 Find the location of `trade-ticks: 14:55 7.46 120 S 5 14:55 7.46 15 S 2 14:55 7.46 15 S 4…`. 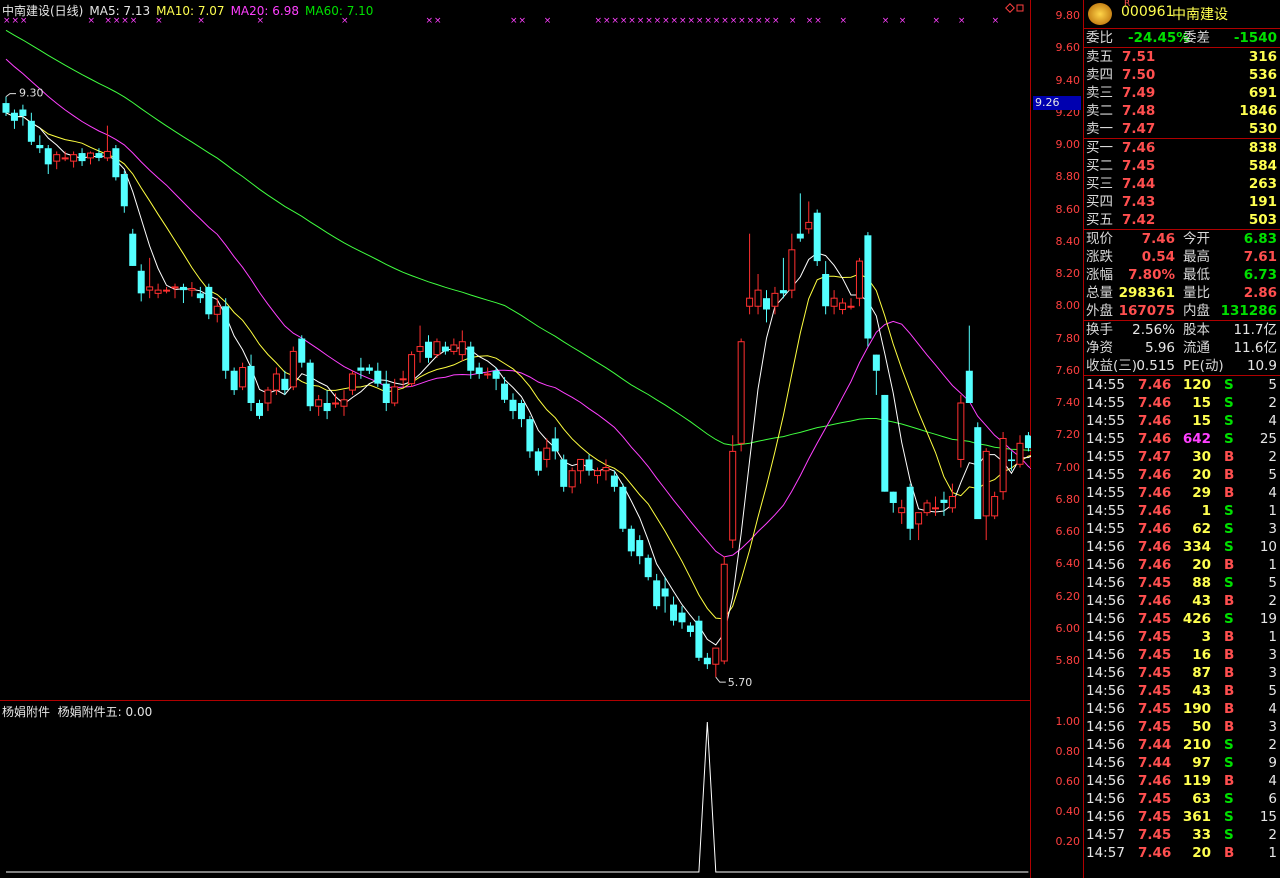

trade-ticks: 14:55 7.46 120 S 5 14:55 7.46 15 S 2 14:55 7.46 15 S 4… is located at coordinates (1182, 619).